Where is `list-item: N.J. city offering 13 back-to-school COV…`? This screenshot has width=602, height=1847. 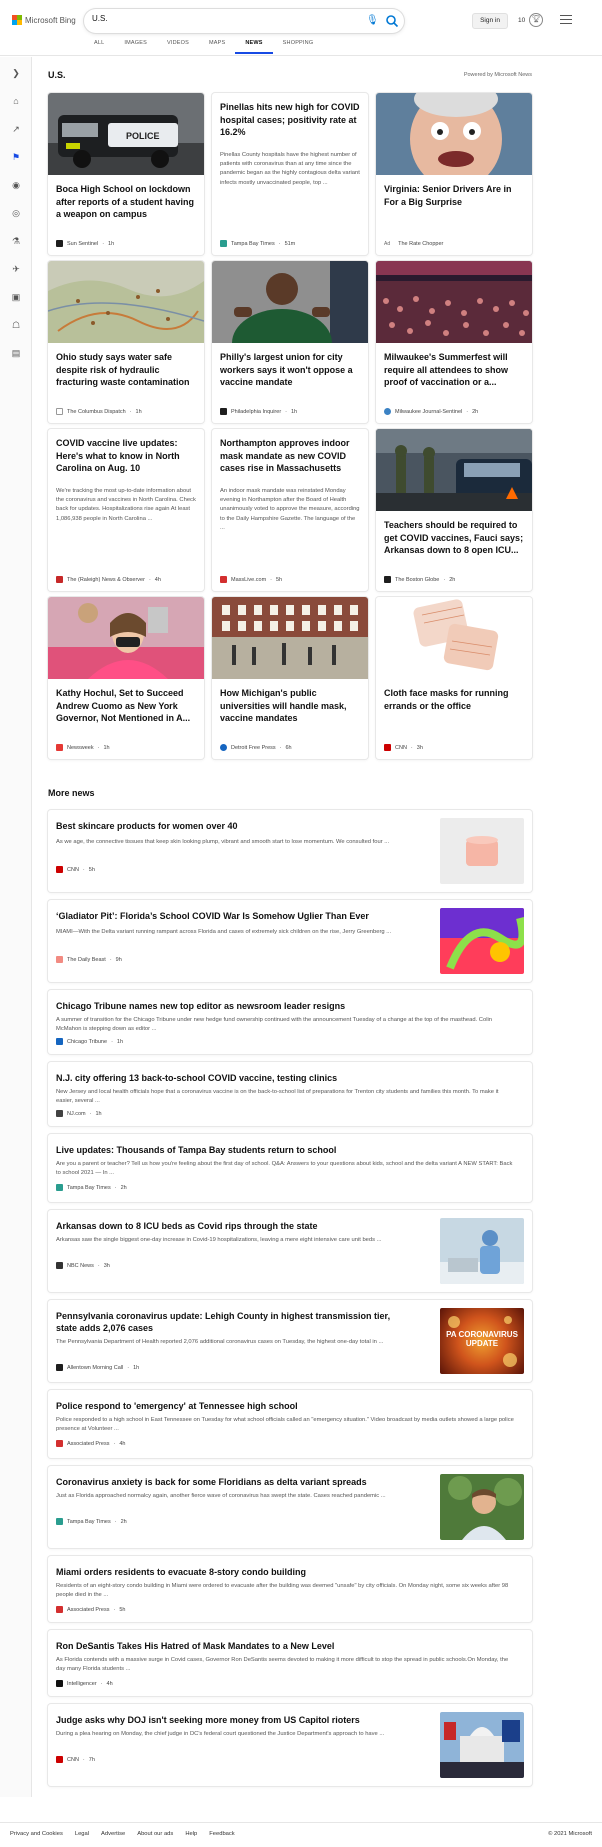 list-item: N.J. city offering 13 back-to-school COV… is located at coordinates (290, 1094).